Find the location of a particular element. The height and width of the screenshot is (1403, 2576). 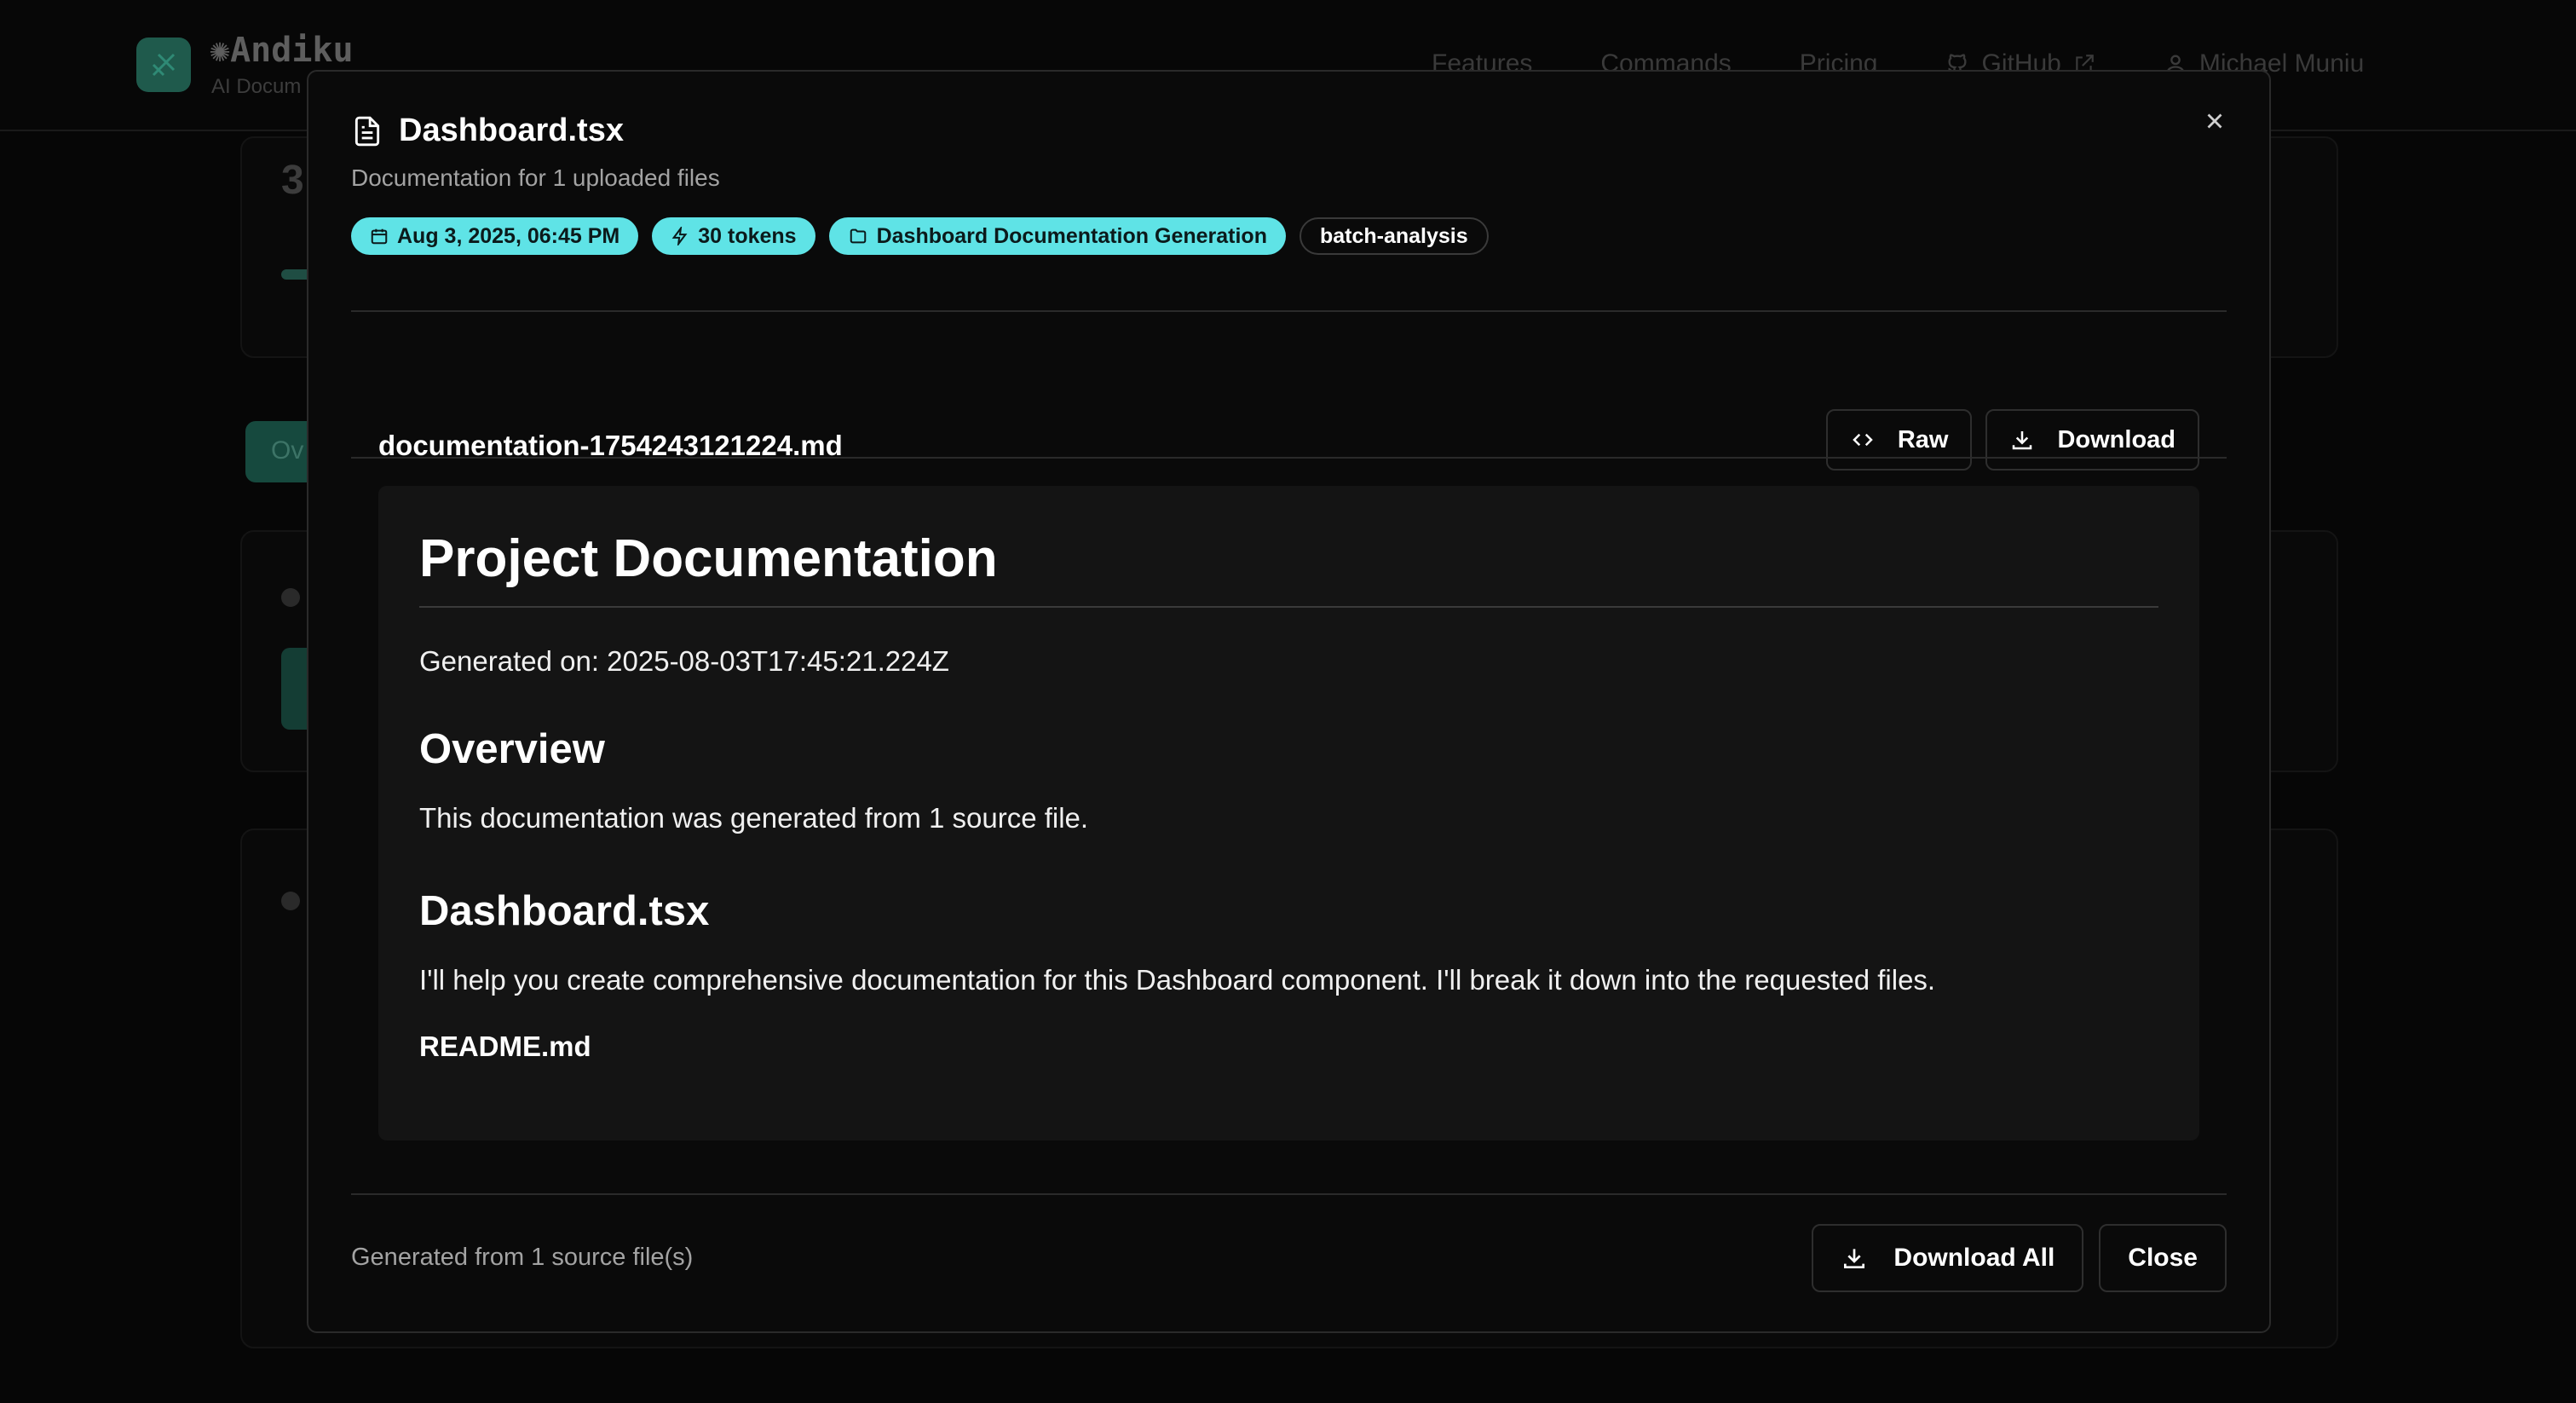

raw-button: Raw is located at coordinates (1899, 440).